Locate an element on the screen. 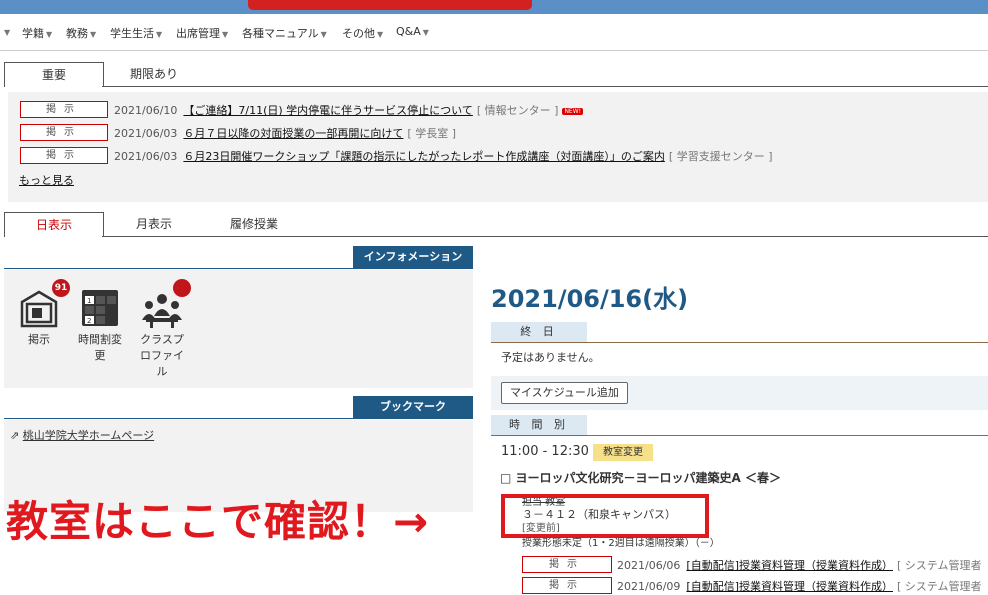  notice-source: [ 情報センター ] is located at coordinates (517, 110).